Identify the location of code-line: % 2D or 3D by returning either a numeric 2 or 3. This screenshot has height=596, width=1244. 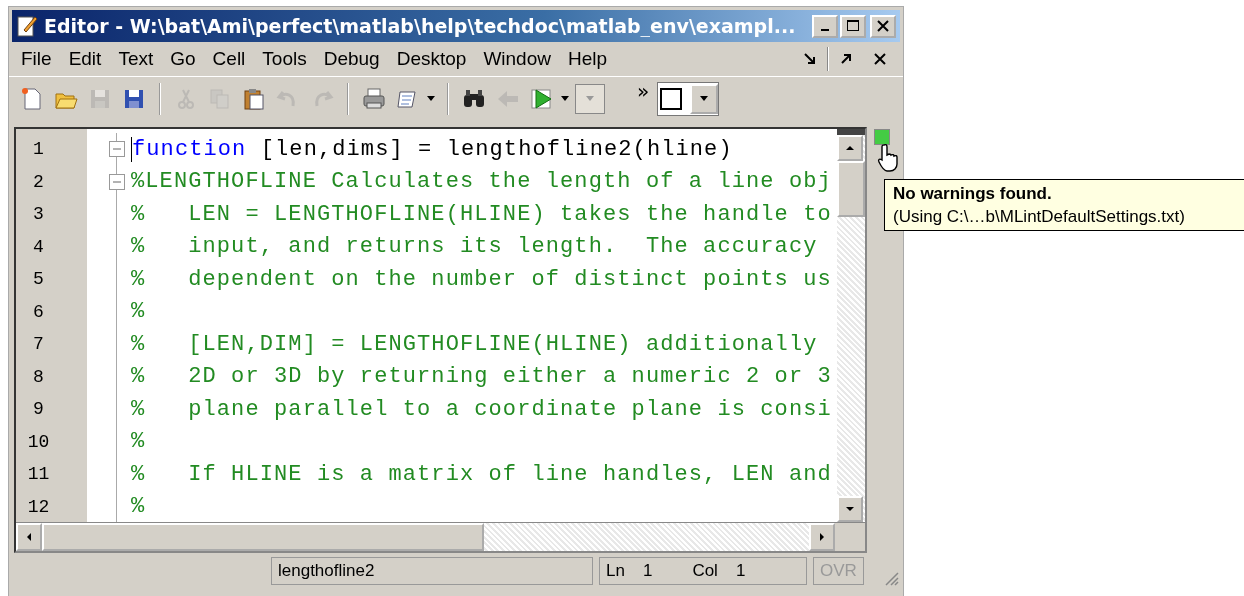
(481, 377).